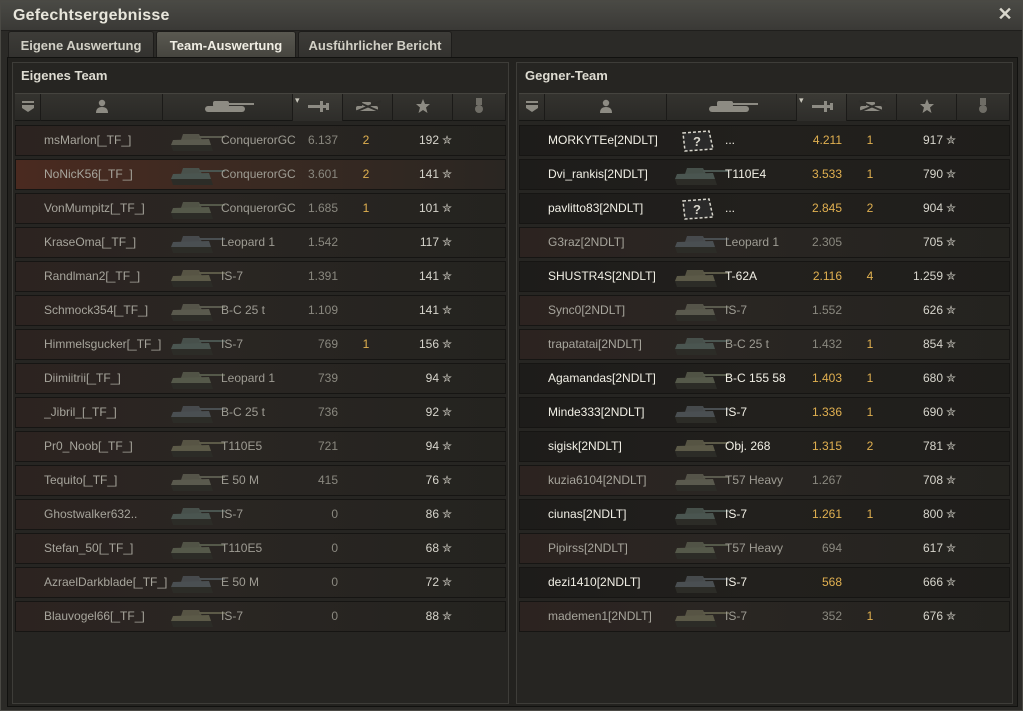  I want to click on player-name: Blauvogel66[_TF_], so click(94, 616).